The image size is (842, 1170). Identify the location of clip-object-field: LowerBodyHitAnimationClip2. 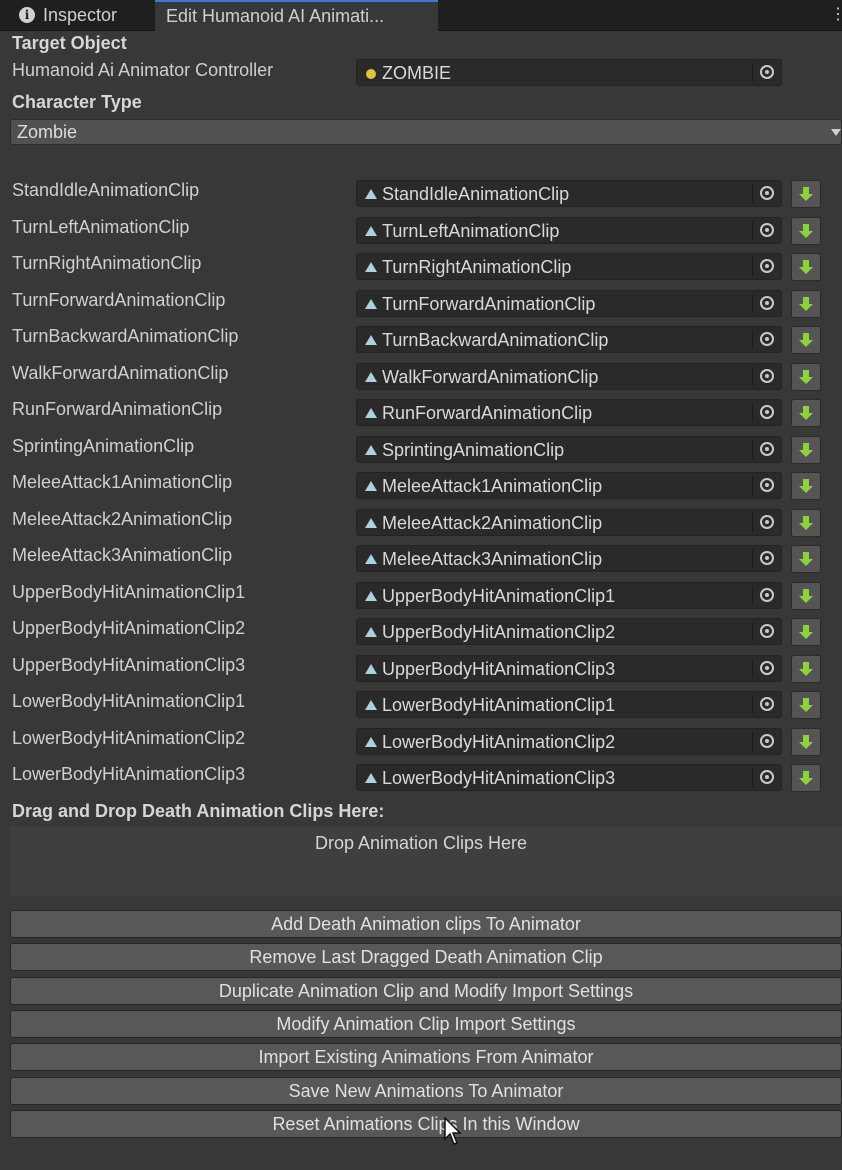
(569, 741).